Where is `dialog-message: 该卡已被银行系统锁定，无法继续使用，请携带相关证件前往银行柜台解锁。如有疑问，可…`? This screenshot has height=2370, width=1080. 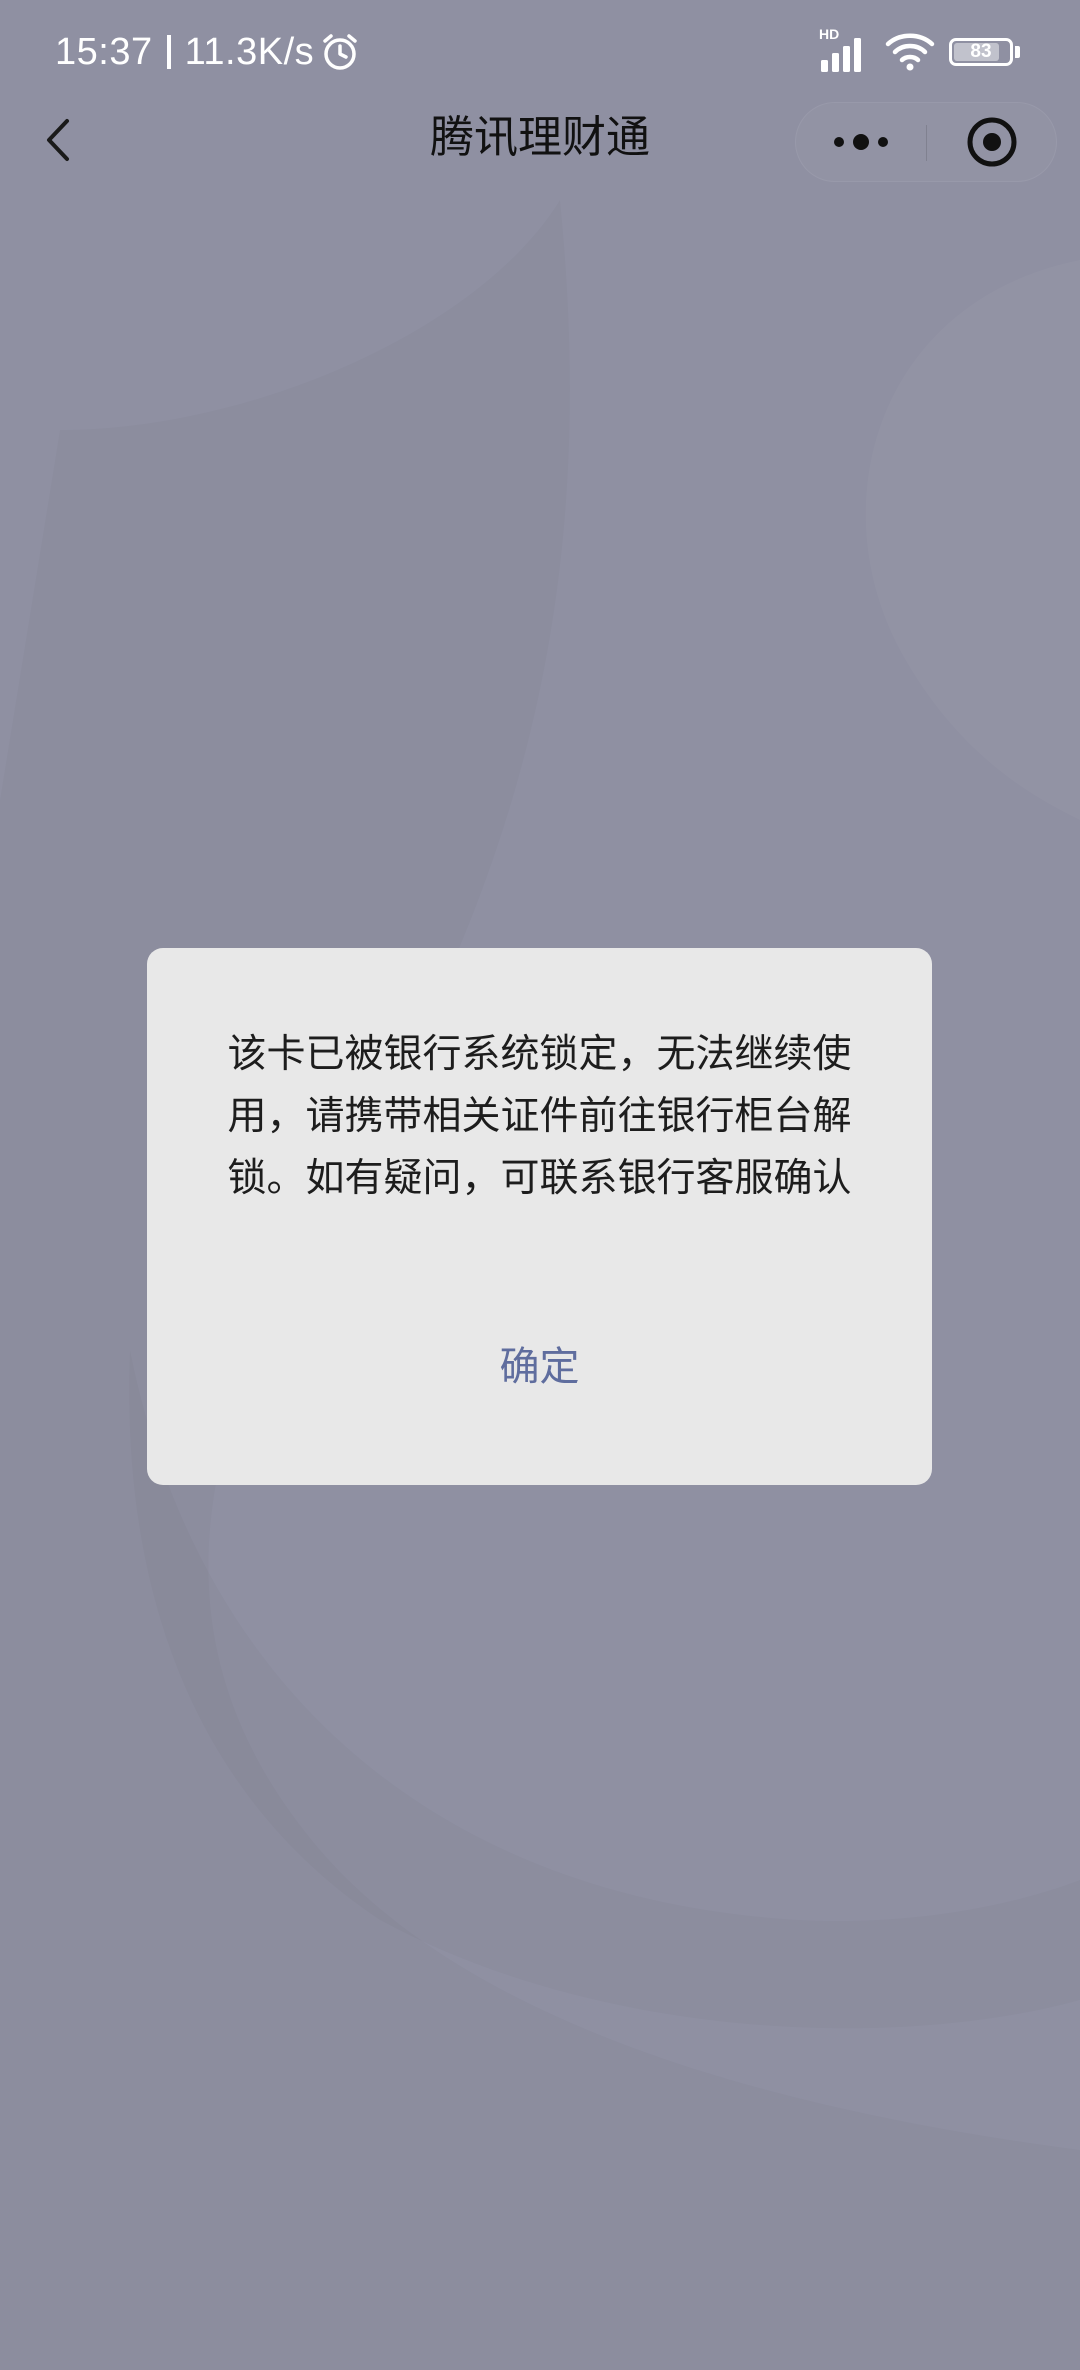
dialog-message: 该卡已被银行系统锁定，无法继续使用，请携带相关证件前往银行柜台解锁。如有疑问，可… is located at coordinates (539, 1116).